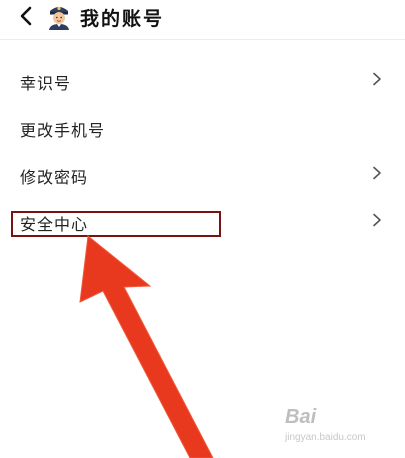  What do you see at coordinates (202, 221) in the screenshot?
I see `settings-item-security-center: 安全中心` at bounding box center [202, 221].